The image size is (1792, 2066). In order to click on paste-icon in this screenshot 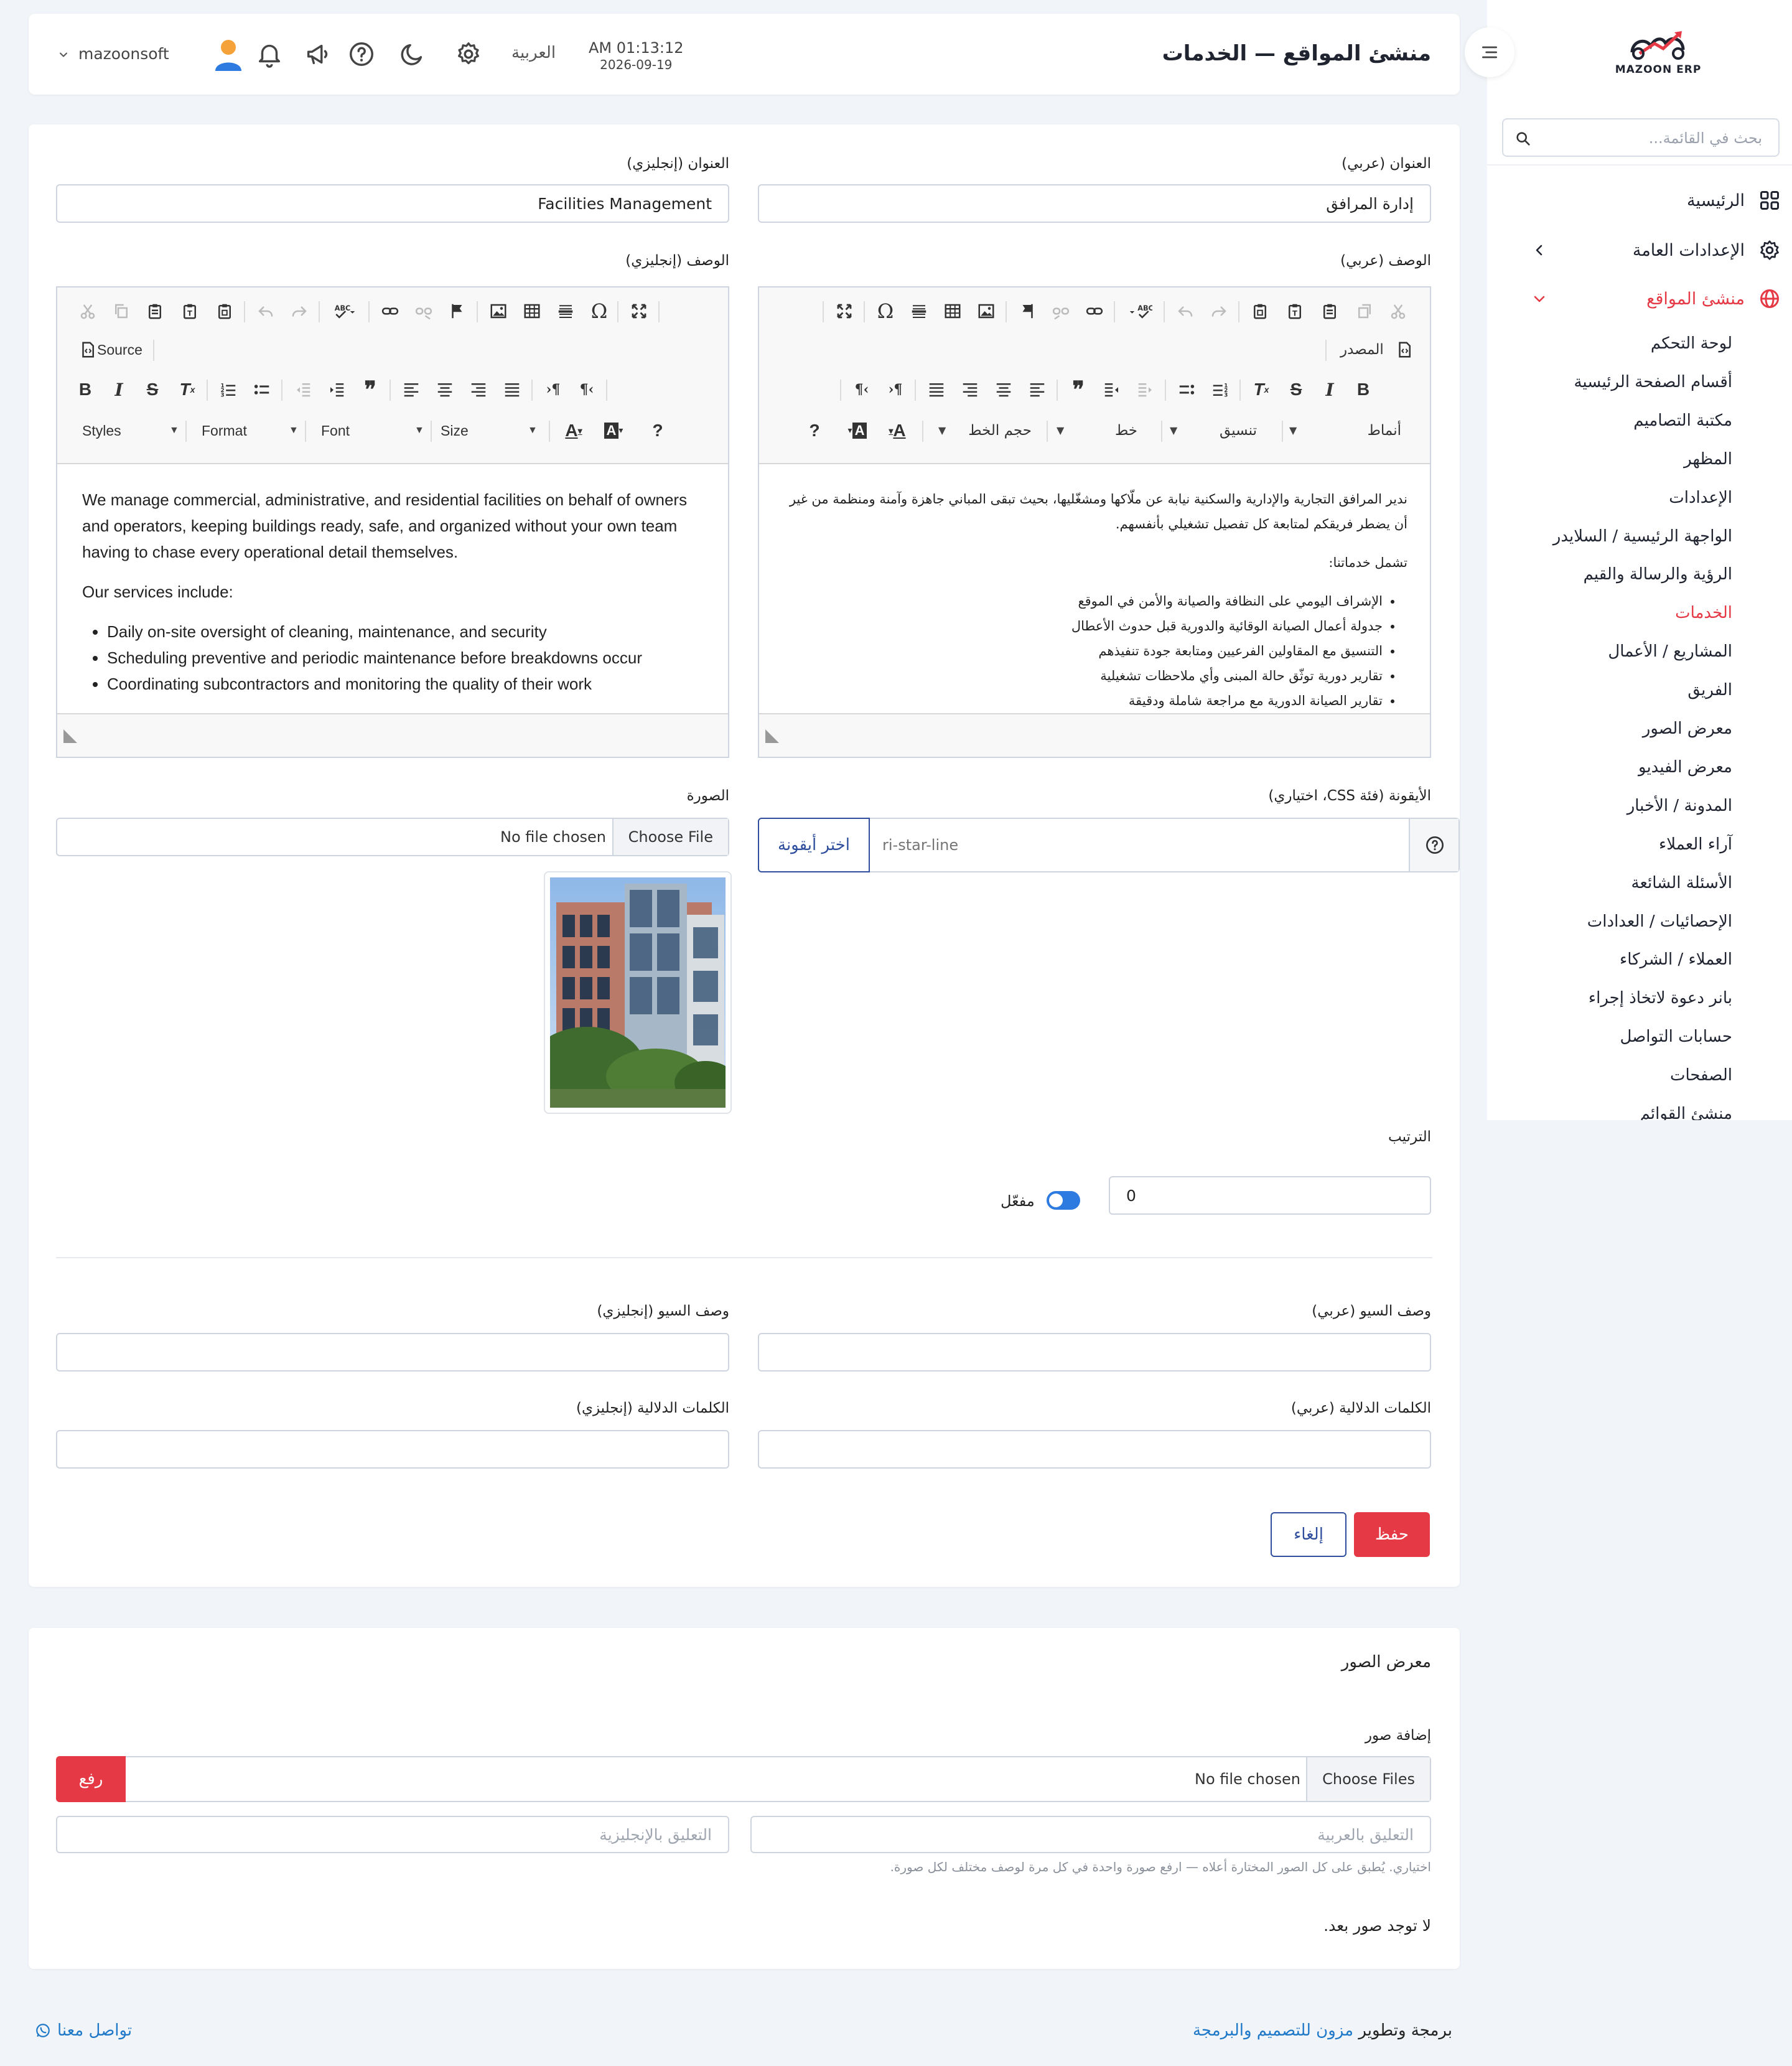, I will do `click(154, 311)`.